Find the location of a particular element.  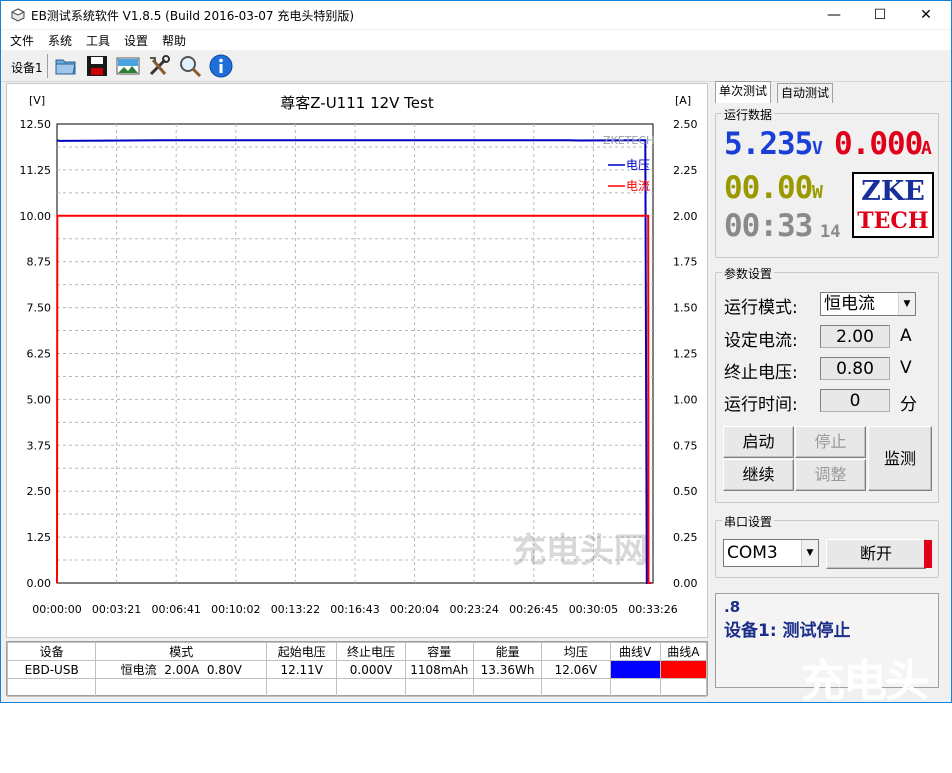

run-data-title: 运行数据 is located at coordinates (748, 114).